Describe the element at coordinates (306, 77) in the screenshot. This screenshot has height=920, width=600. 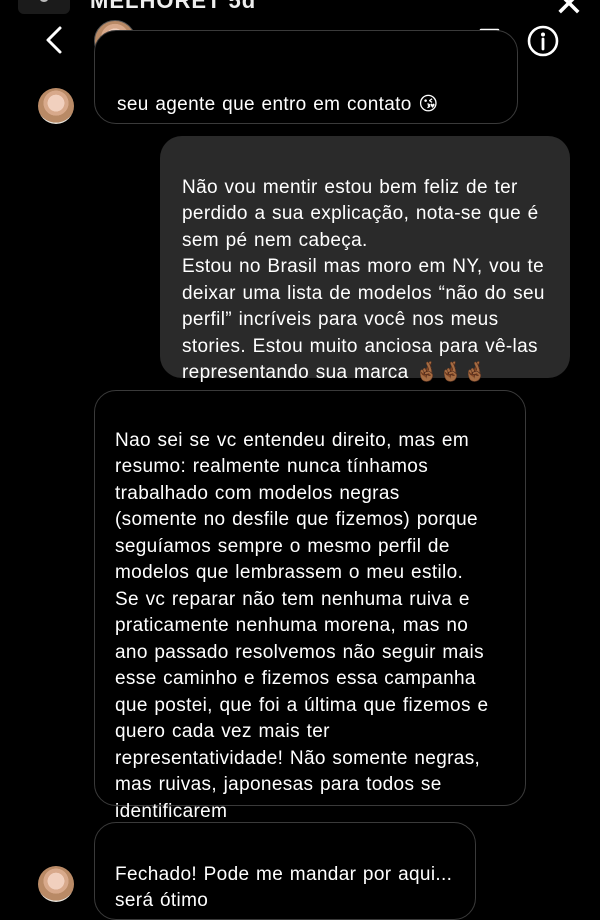
I see `message-bubble-received: seu agente que entro em contato 😘` at that location.